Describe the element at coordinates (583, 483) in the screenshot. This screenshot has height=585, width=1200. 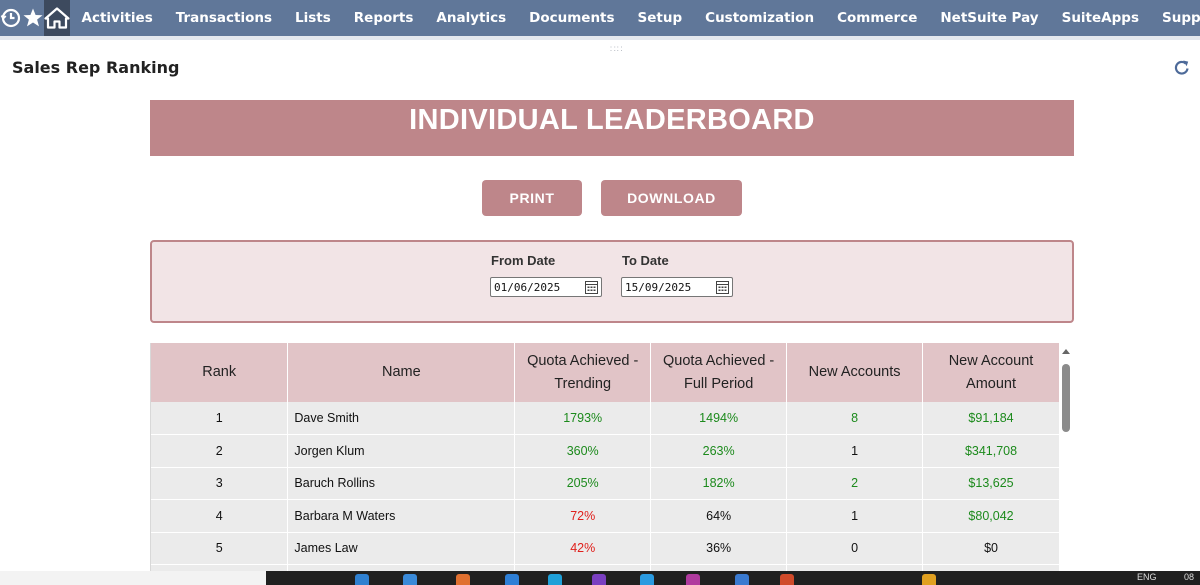
I see `cell-quota-trending: 205%` at that location.